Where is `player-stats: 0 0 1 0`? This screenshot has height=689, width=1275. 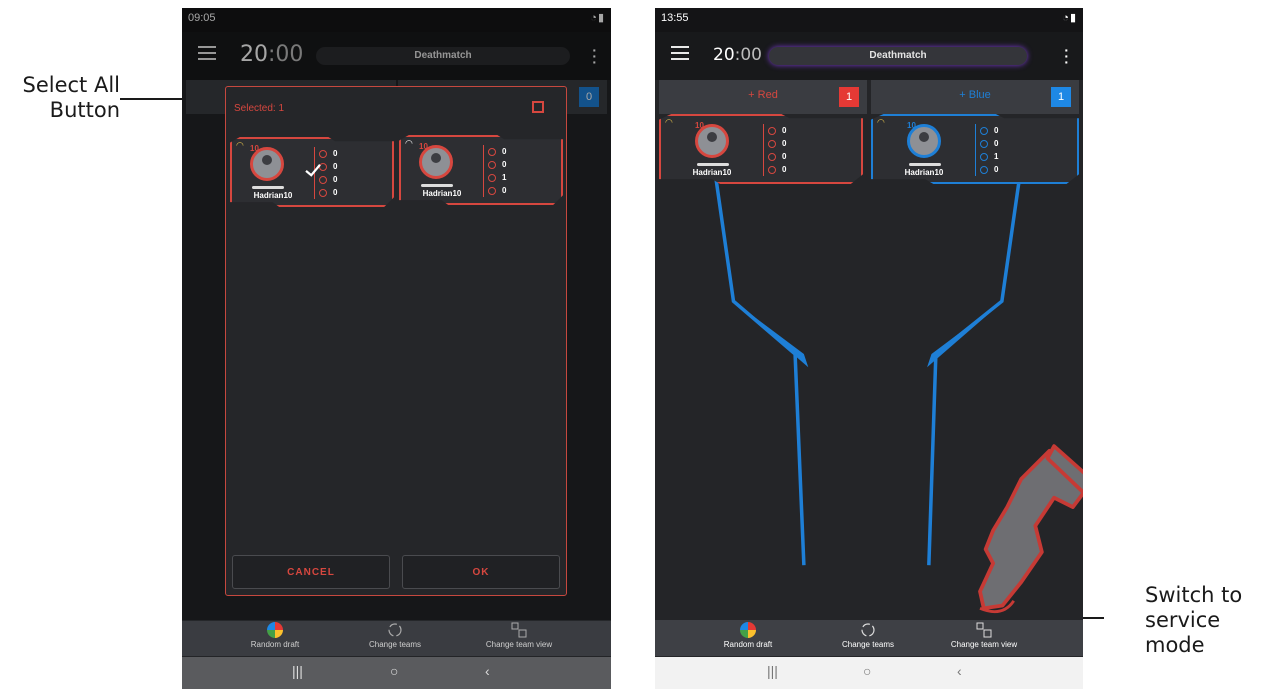 player-stats: 0 0 1 0 is located at coordinates (494, 171).